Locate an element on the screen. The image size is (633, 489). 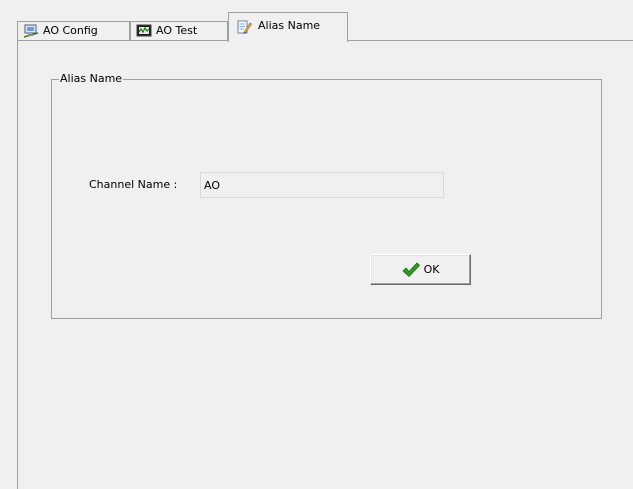
tab-strip: AO Config AO Test Alias Name is located at coordinates (316, 21).